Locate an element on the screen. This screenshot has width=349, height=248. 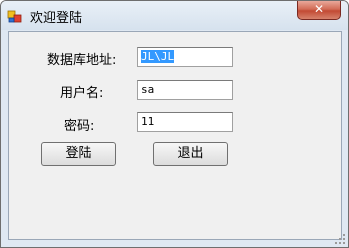
password-input: 11 is located at coordinates (185, 122).